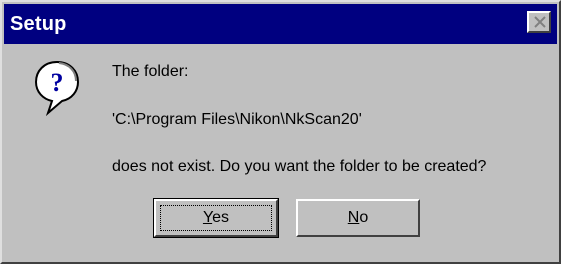 The image size is (561, 264). I want to click on message-line-1: The folder:, so click(150, 71).